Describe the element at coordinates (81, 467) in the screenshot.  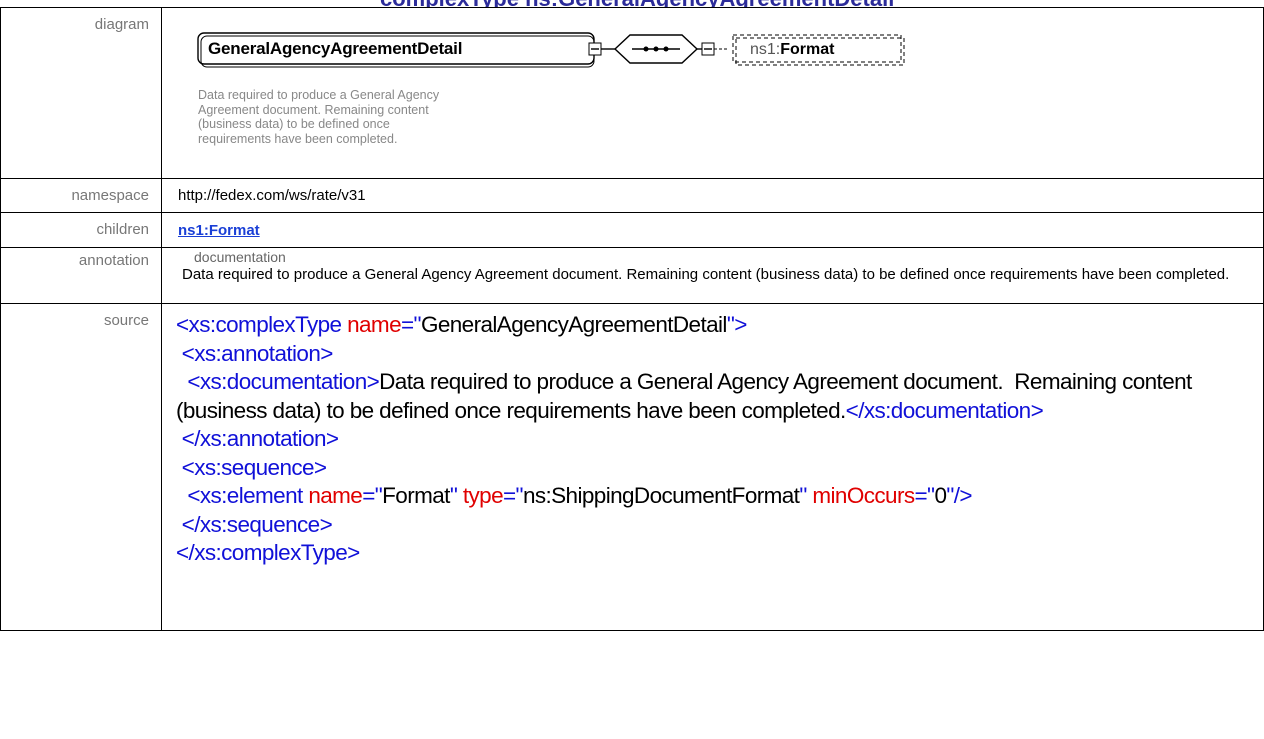
I see `label-source: source` at that location.